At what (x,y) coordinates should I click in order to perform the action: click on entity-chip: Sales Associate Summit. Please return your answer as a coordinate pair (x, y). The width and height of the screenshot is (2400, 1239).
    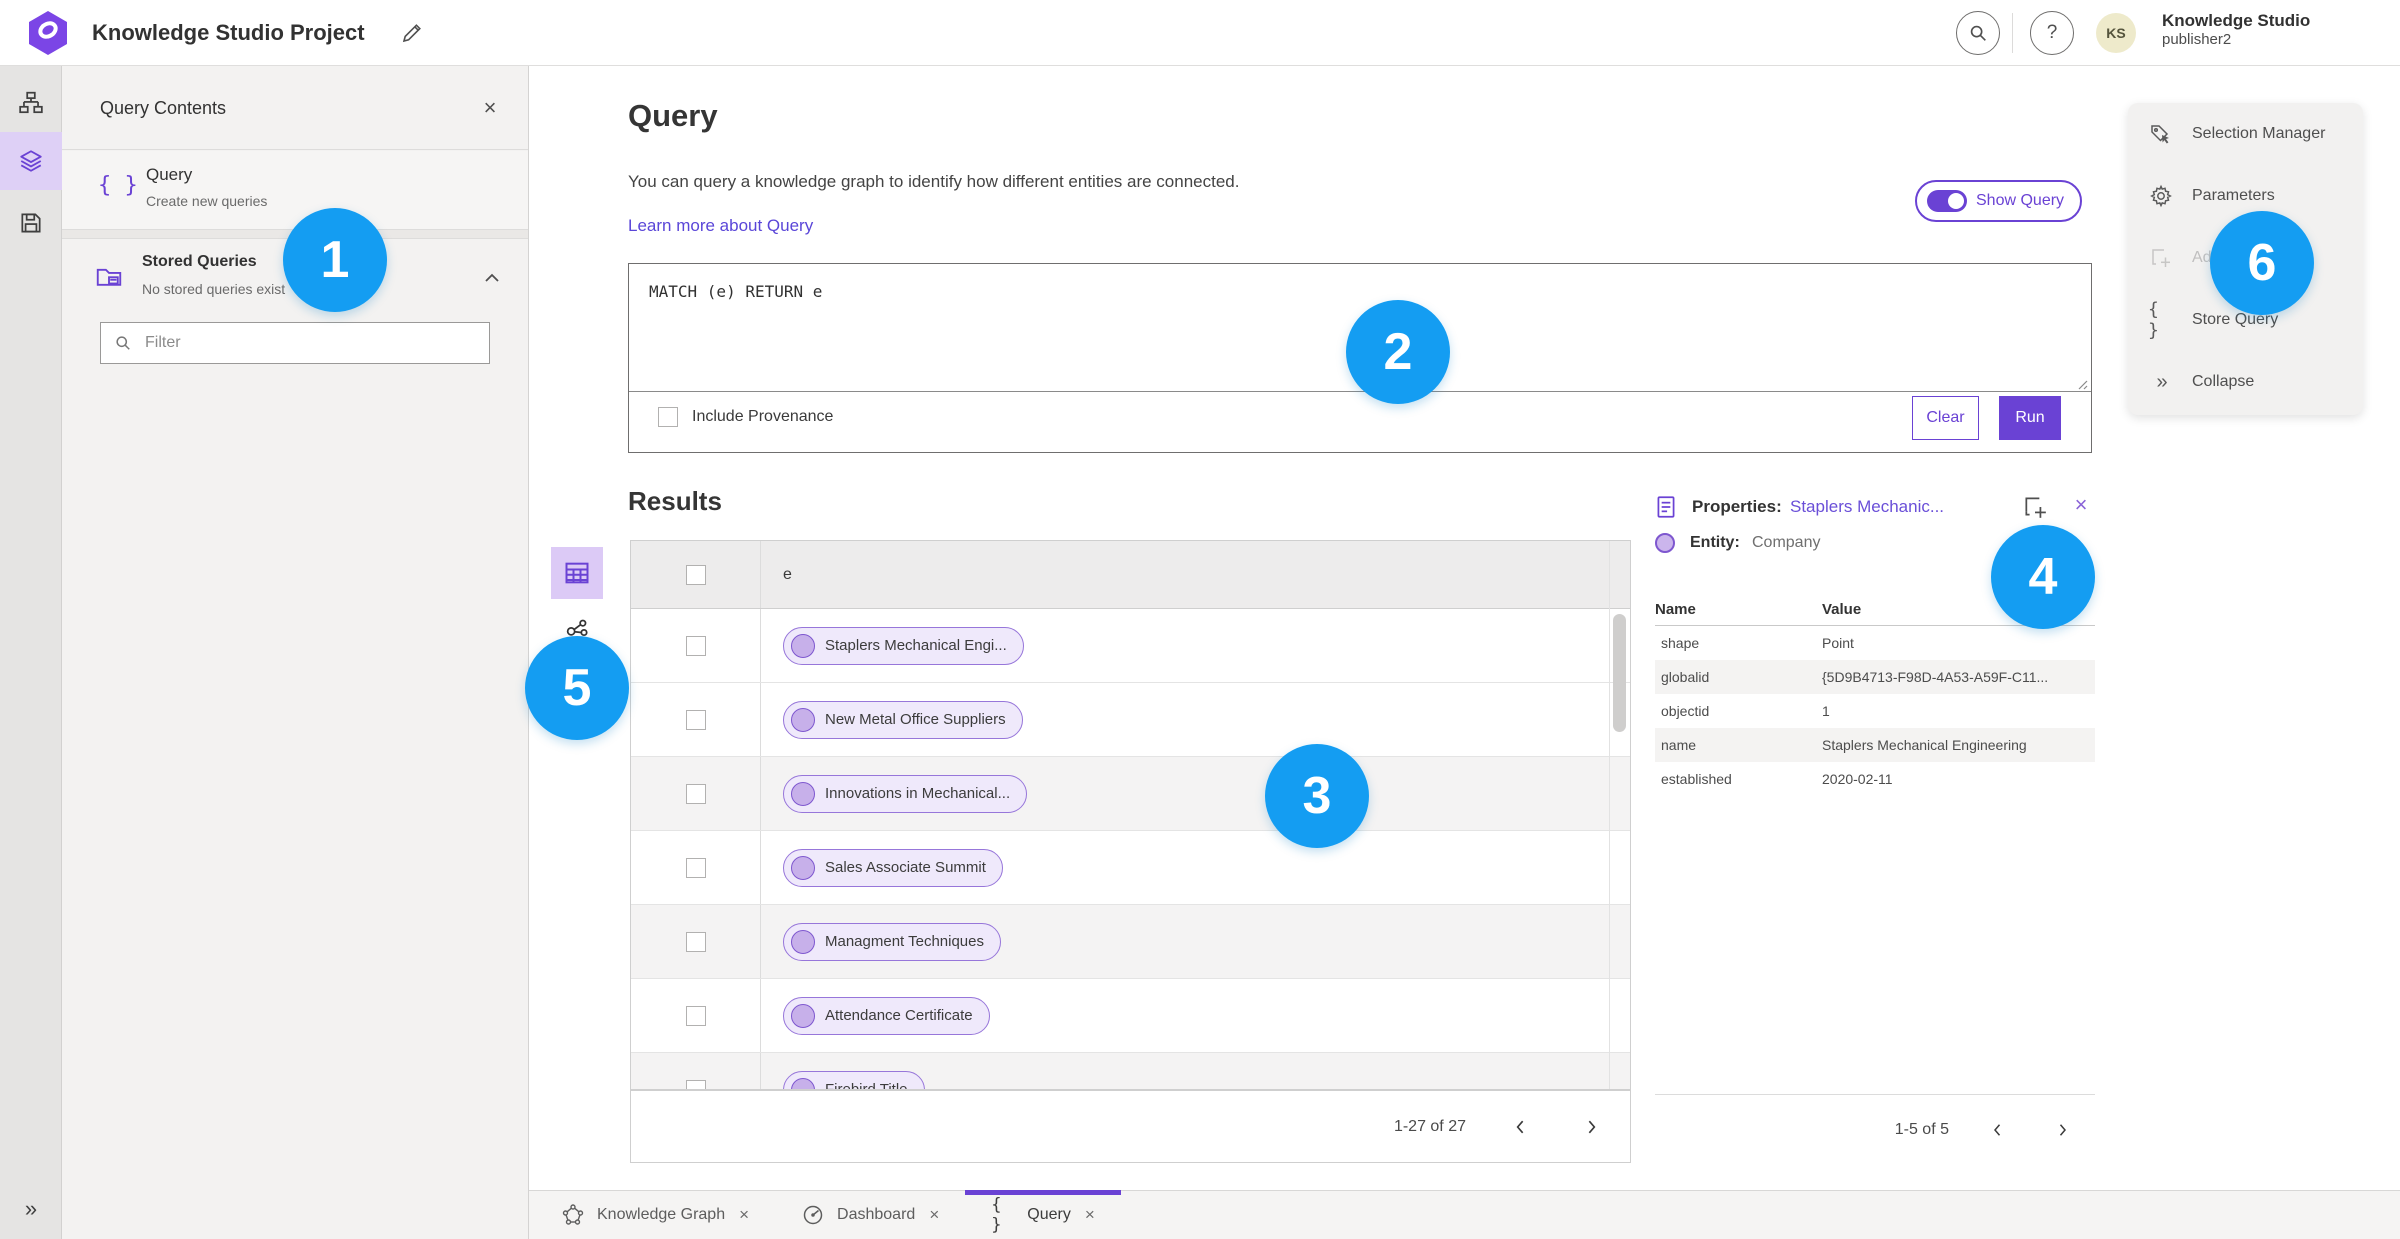
    Looking at the image, I should click on (893, 867).